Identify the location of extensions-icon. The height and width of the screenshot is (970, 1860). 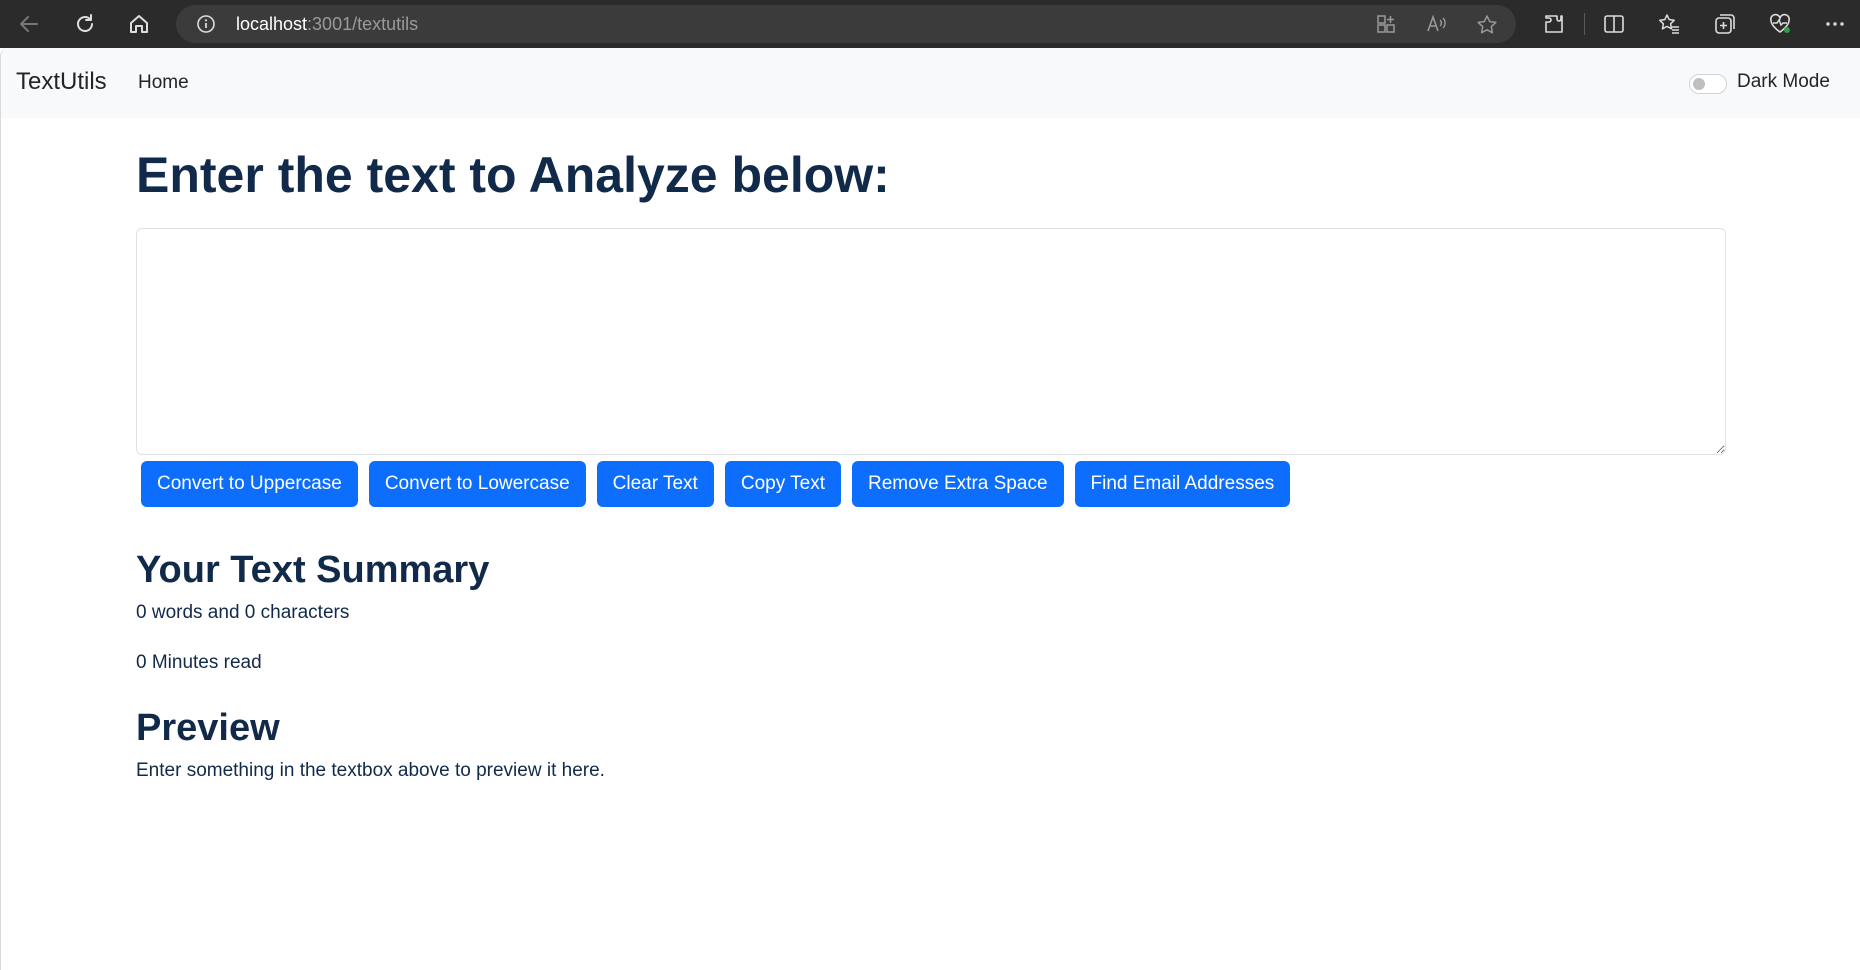
(1554, 24).